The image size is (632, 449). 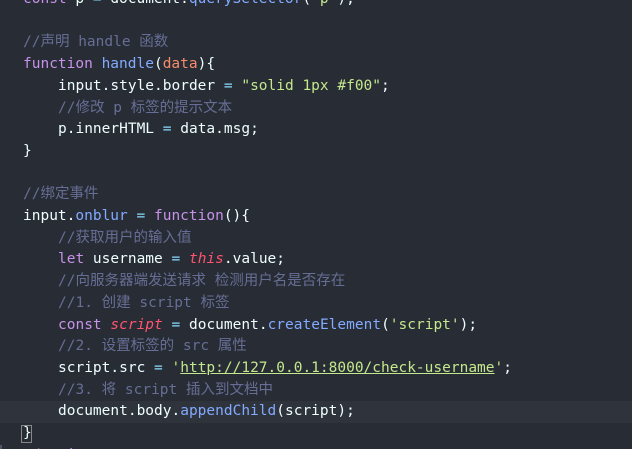 I want to click on fold-gutter-indicator, so click(x=1, y=446).